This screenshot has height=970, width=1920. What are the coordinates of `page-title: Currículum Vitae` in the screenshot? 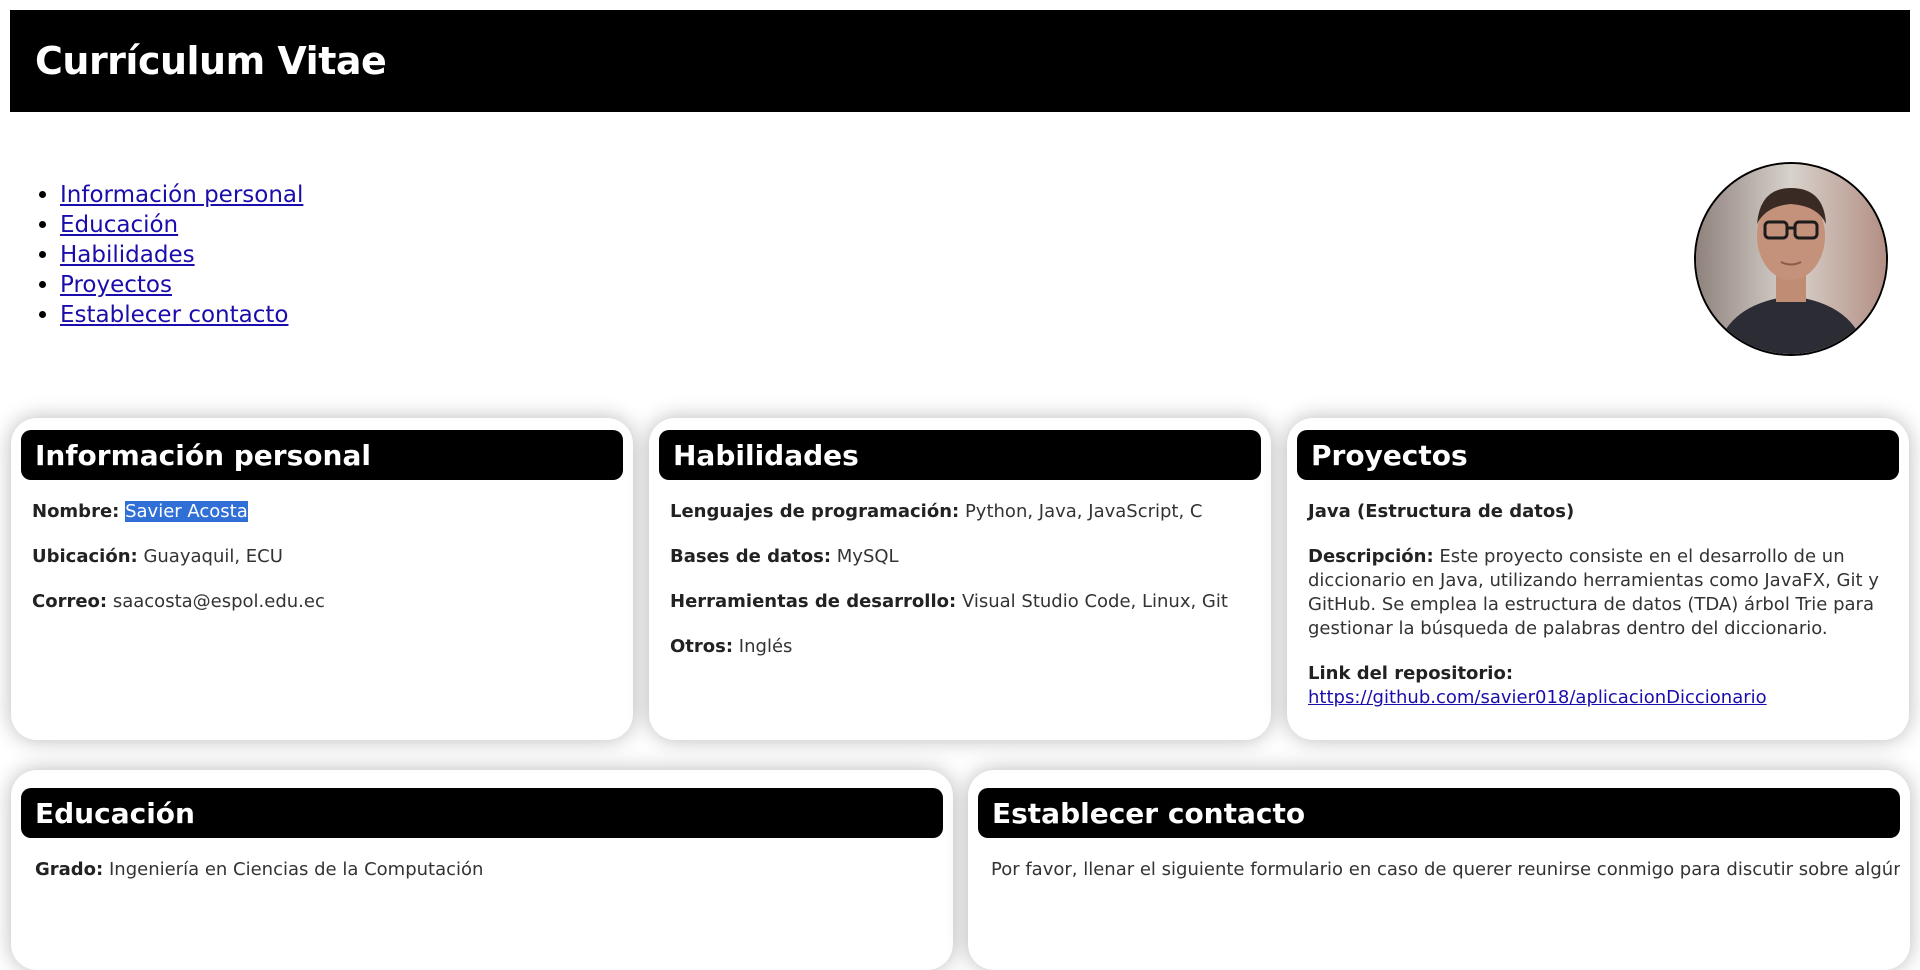 It's located at (211, 61).